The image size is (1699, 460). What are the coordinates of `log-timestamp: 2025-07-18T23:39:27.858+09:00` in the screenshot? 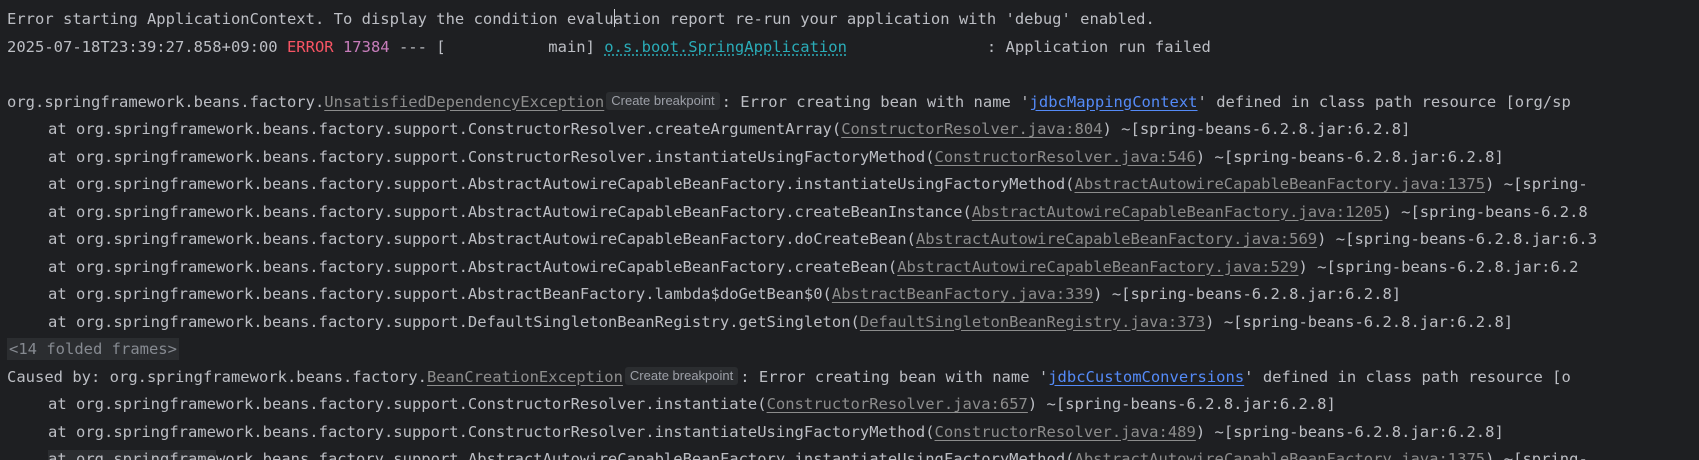 It's located at (147, 46).